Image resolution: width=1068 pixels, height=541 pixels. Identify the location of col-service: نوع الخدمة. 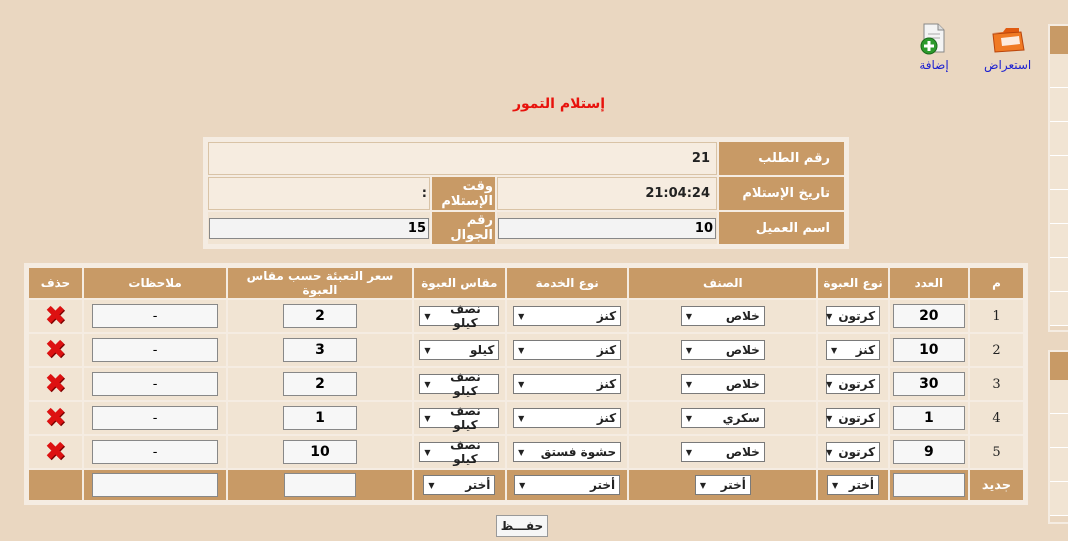
(567, 283).